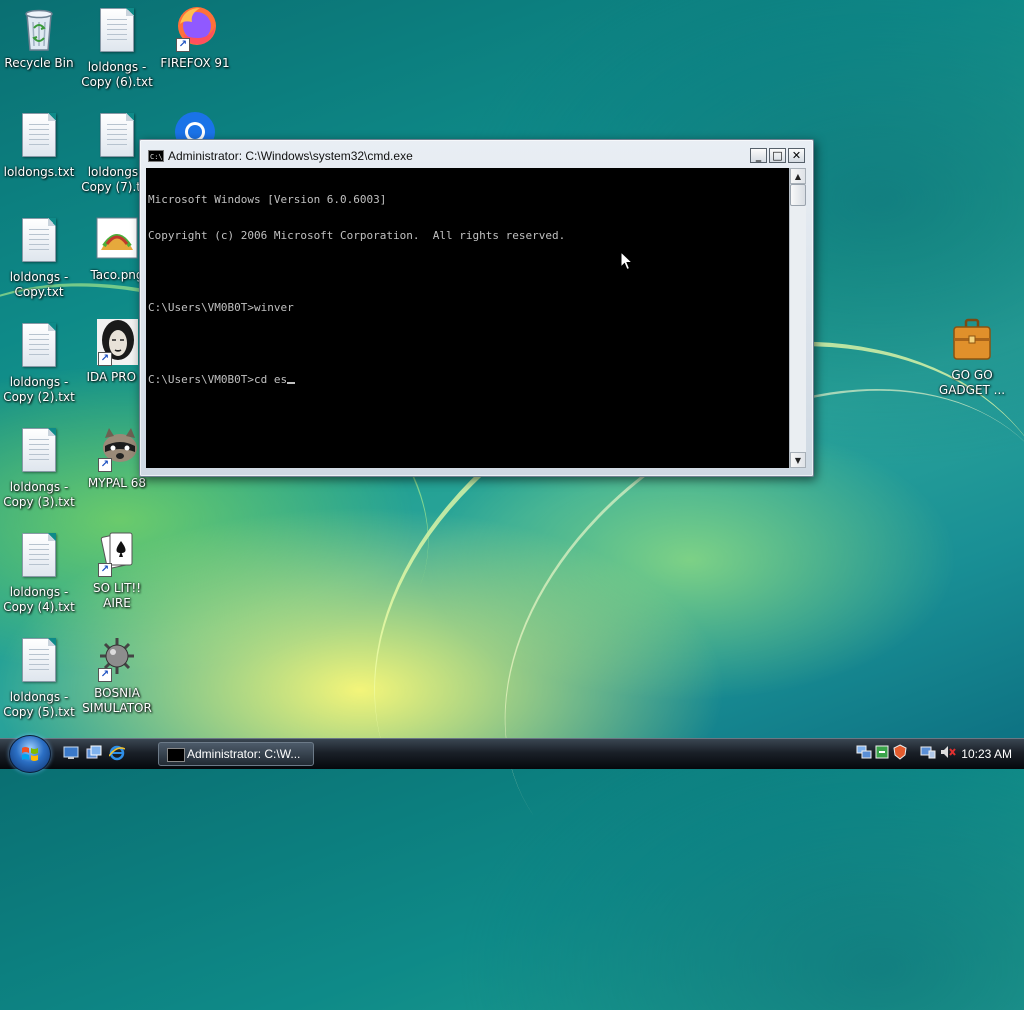  Describe the element at coordinates (176, 755) in the screenshot. I see `cmd-taskbar-icon` at that location.